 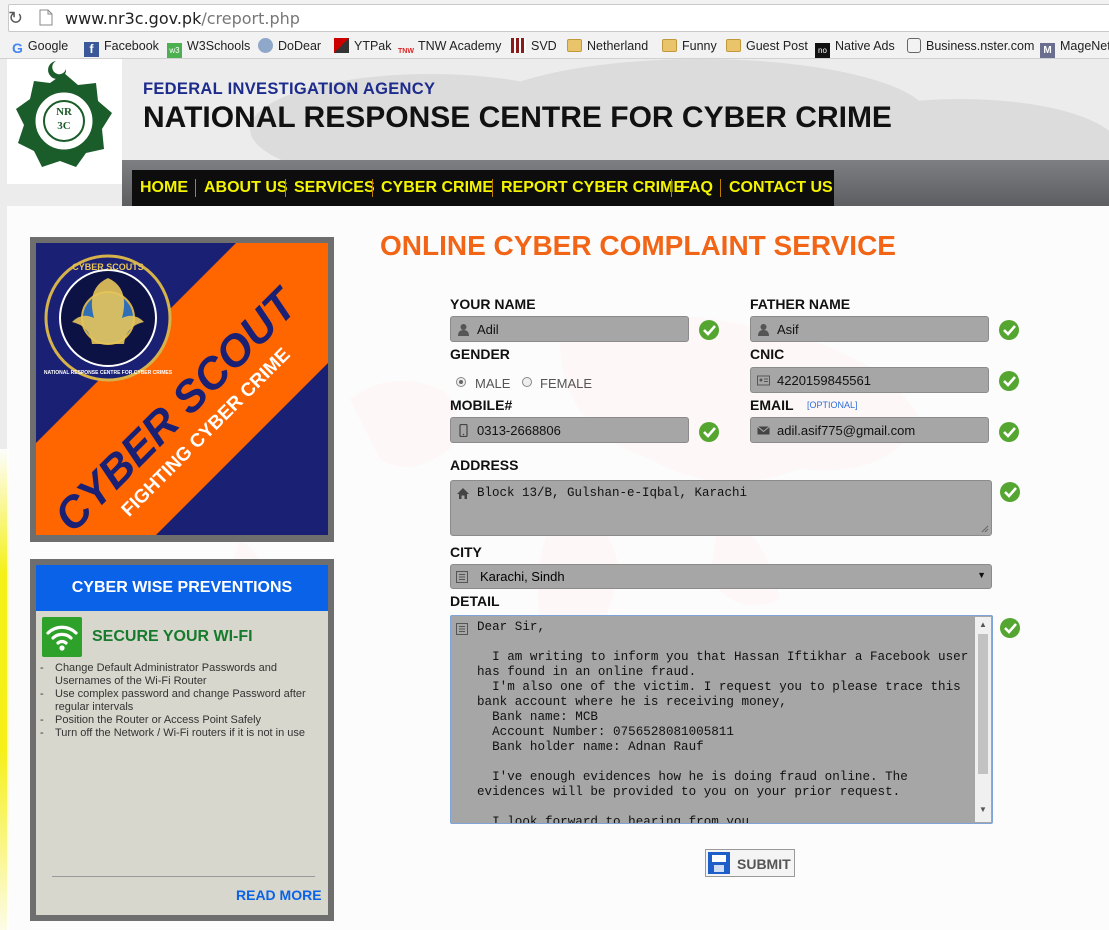 I want to click on id-card-icon, so click(x=763, y=380).